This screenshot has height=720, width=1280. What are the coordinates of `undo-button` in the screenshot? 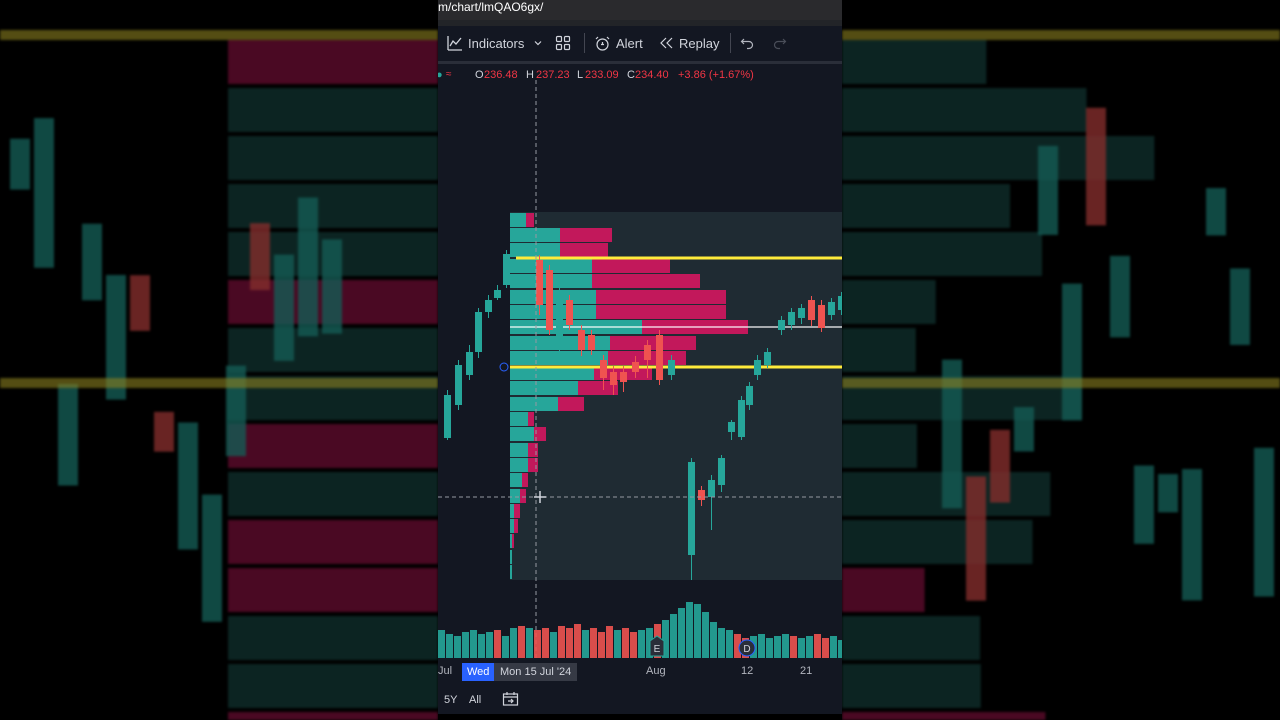 It's located at (747, 43).